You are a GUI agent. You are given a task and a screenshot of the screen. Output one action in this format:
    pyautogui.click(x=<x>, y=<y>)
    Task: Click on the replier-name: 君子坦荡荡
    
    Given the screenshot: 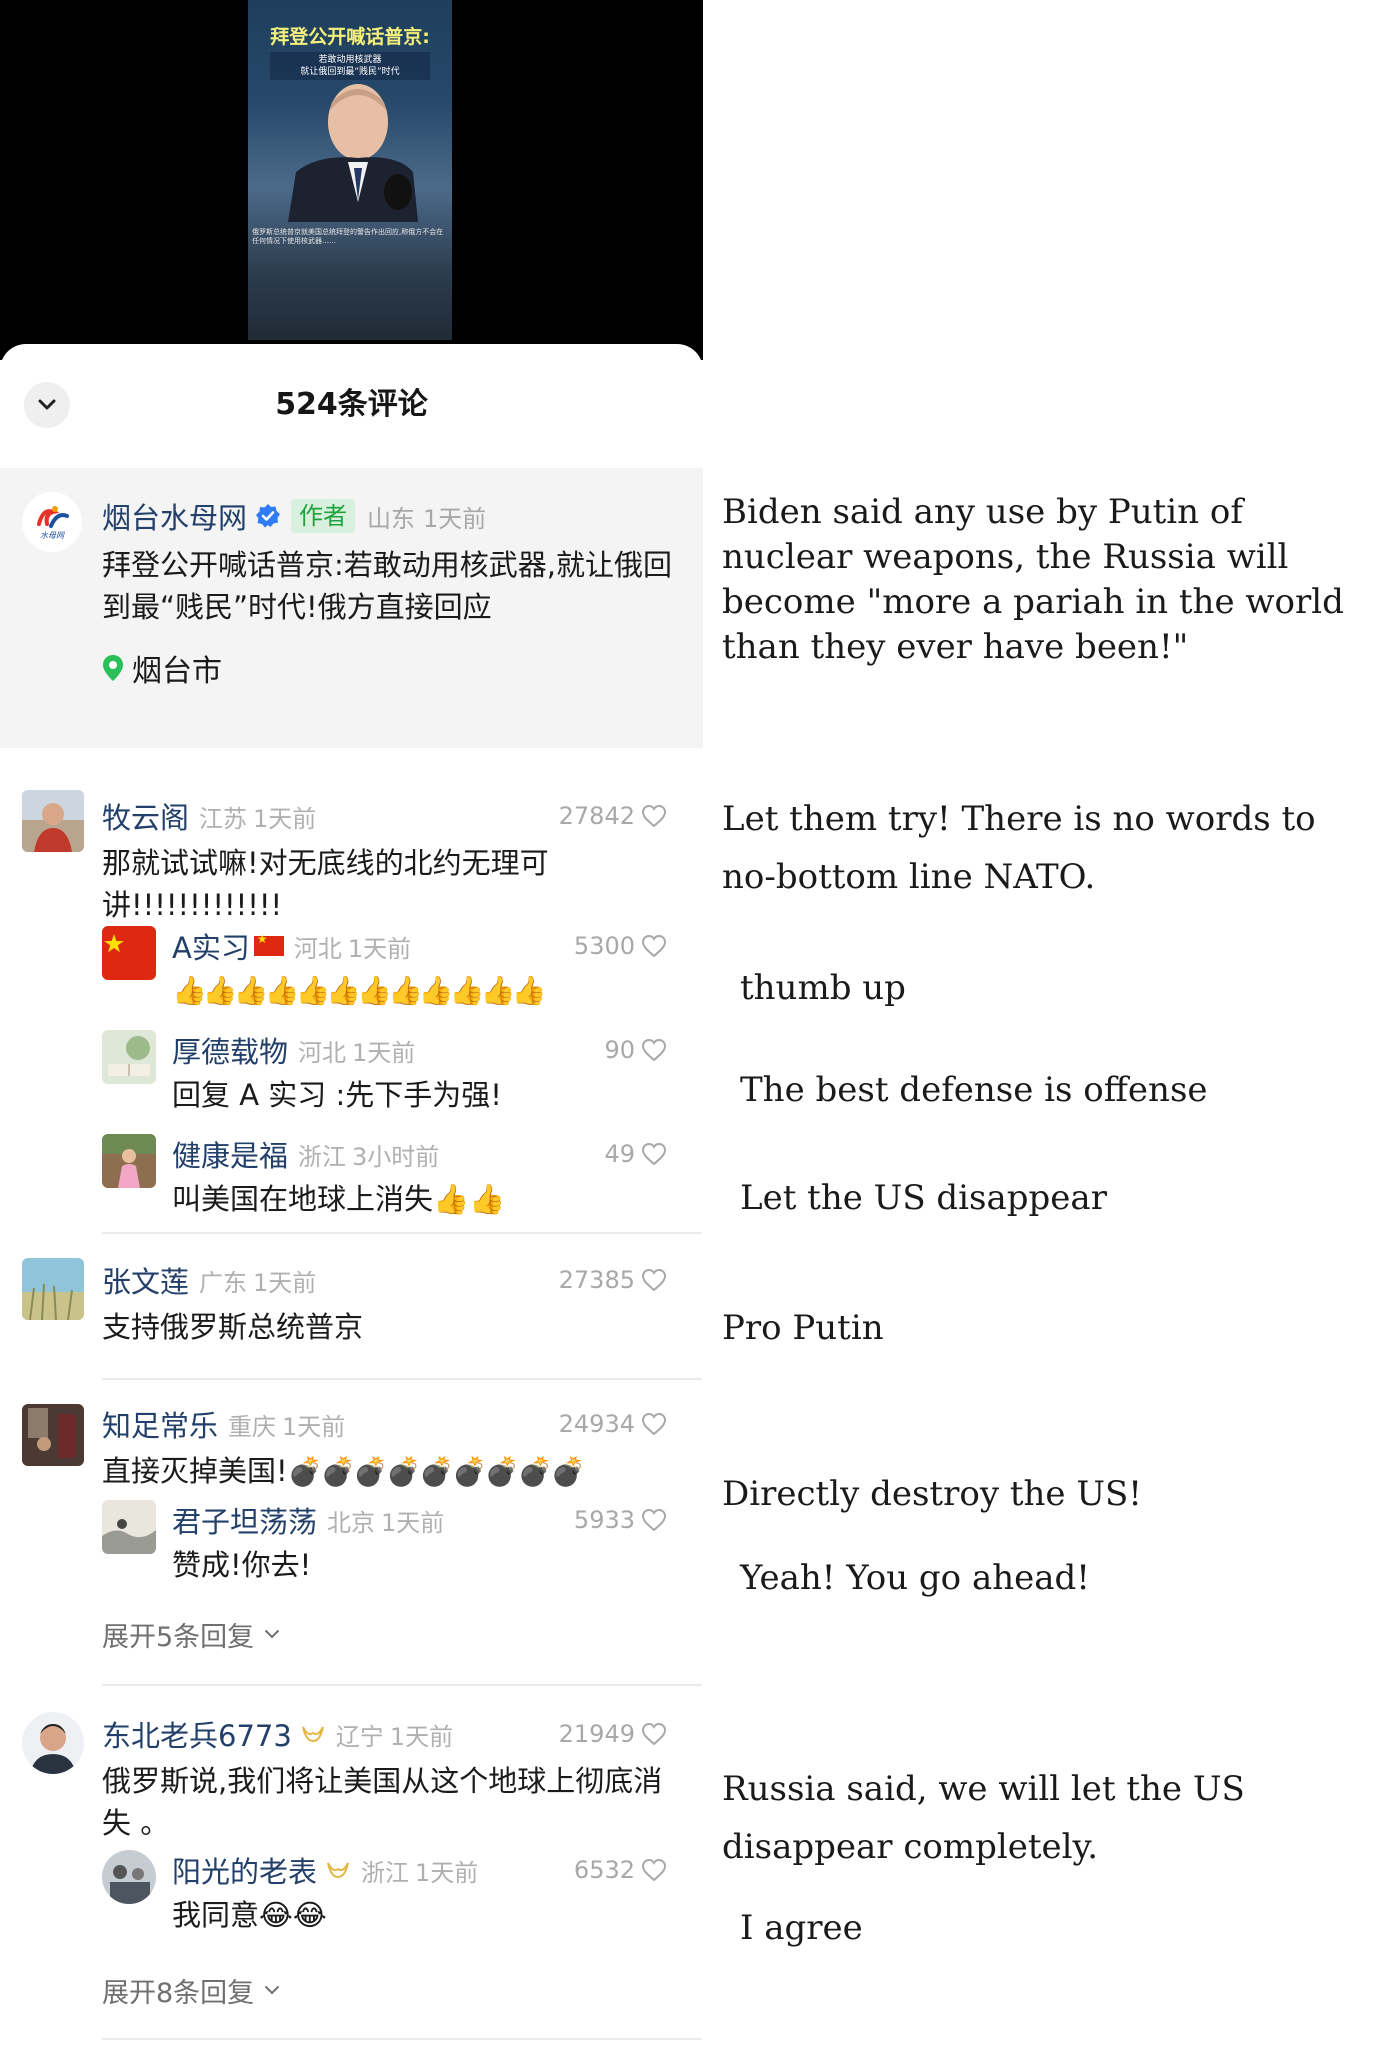 What is the action you would take?
    pyautogui.click(x=244, y=1520)
    